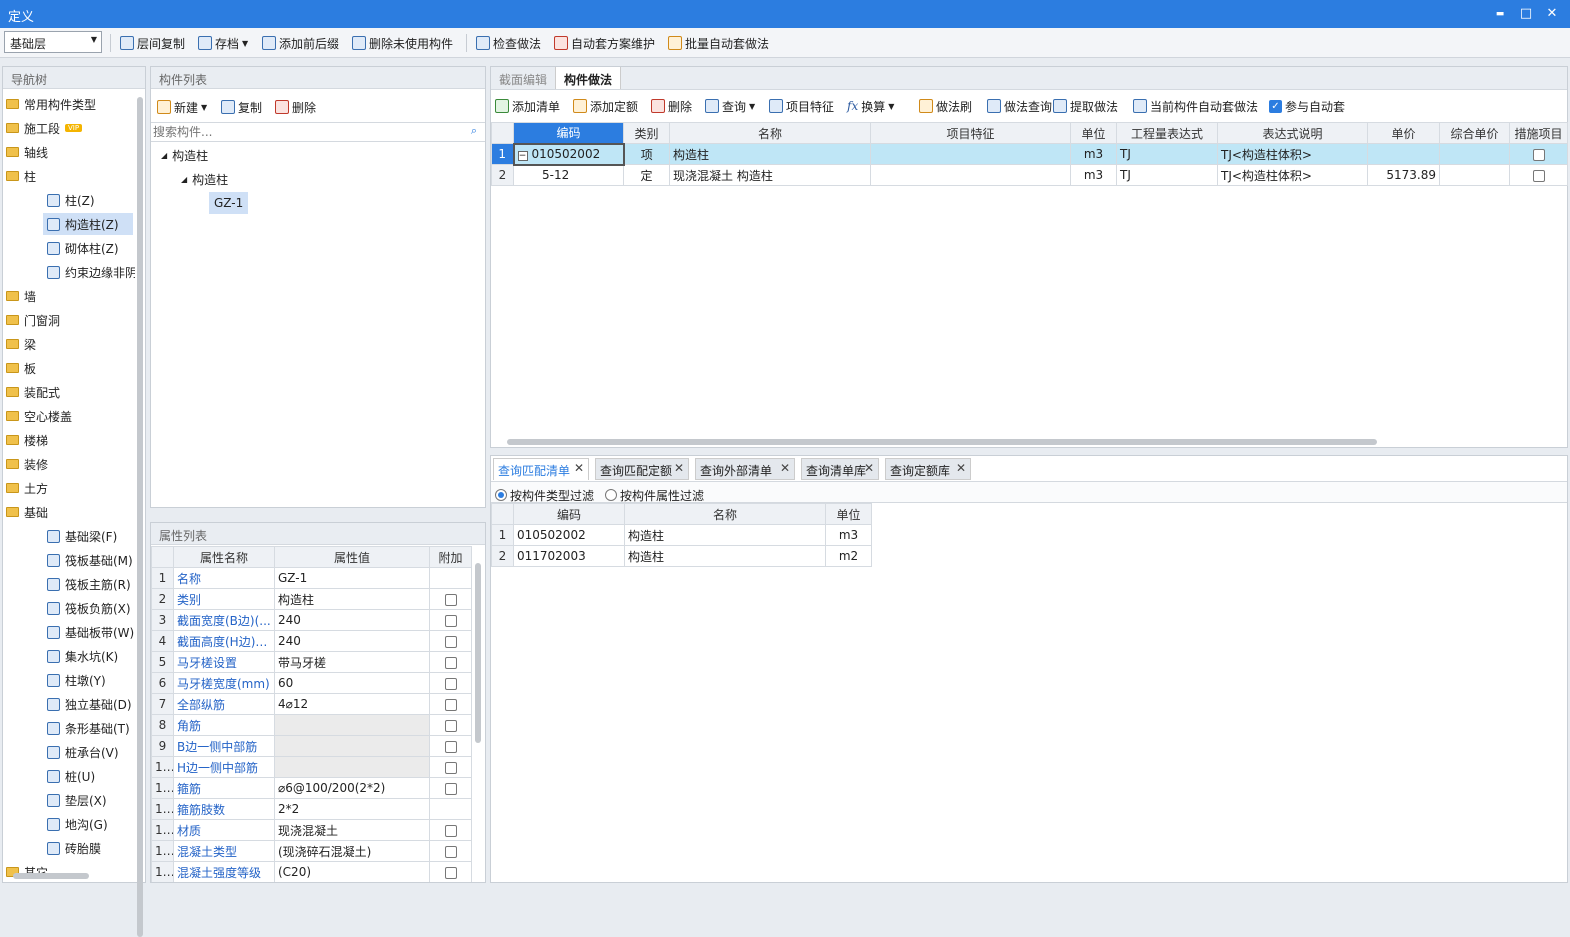  Describe the element at coordinates (671, 106) in the screenshot. I see `delete-method-button: 删除` at that location.